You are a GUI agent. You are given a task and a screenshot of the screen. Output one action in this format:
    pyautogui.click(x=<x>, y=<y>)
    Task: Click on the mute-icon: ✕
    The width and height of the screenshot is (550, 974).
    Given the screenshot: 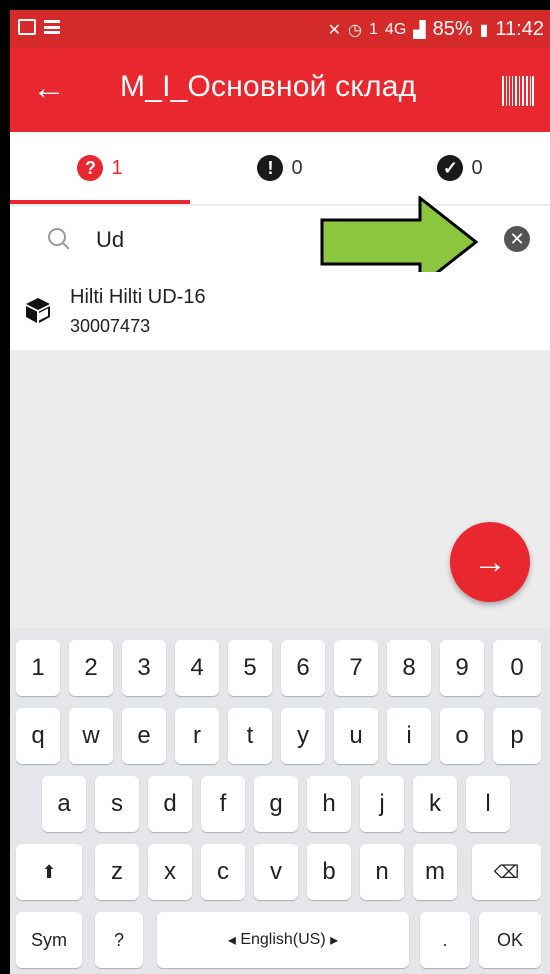 What is the action you would take?
    pyautogui.click(x=334, y=30)
    